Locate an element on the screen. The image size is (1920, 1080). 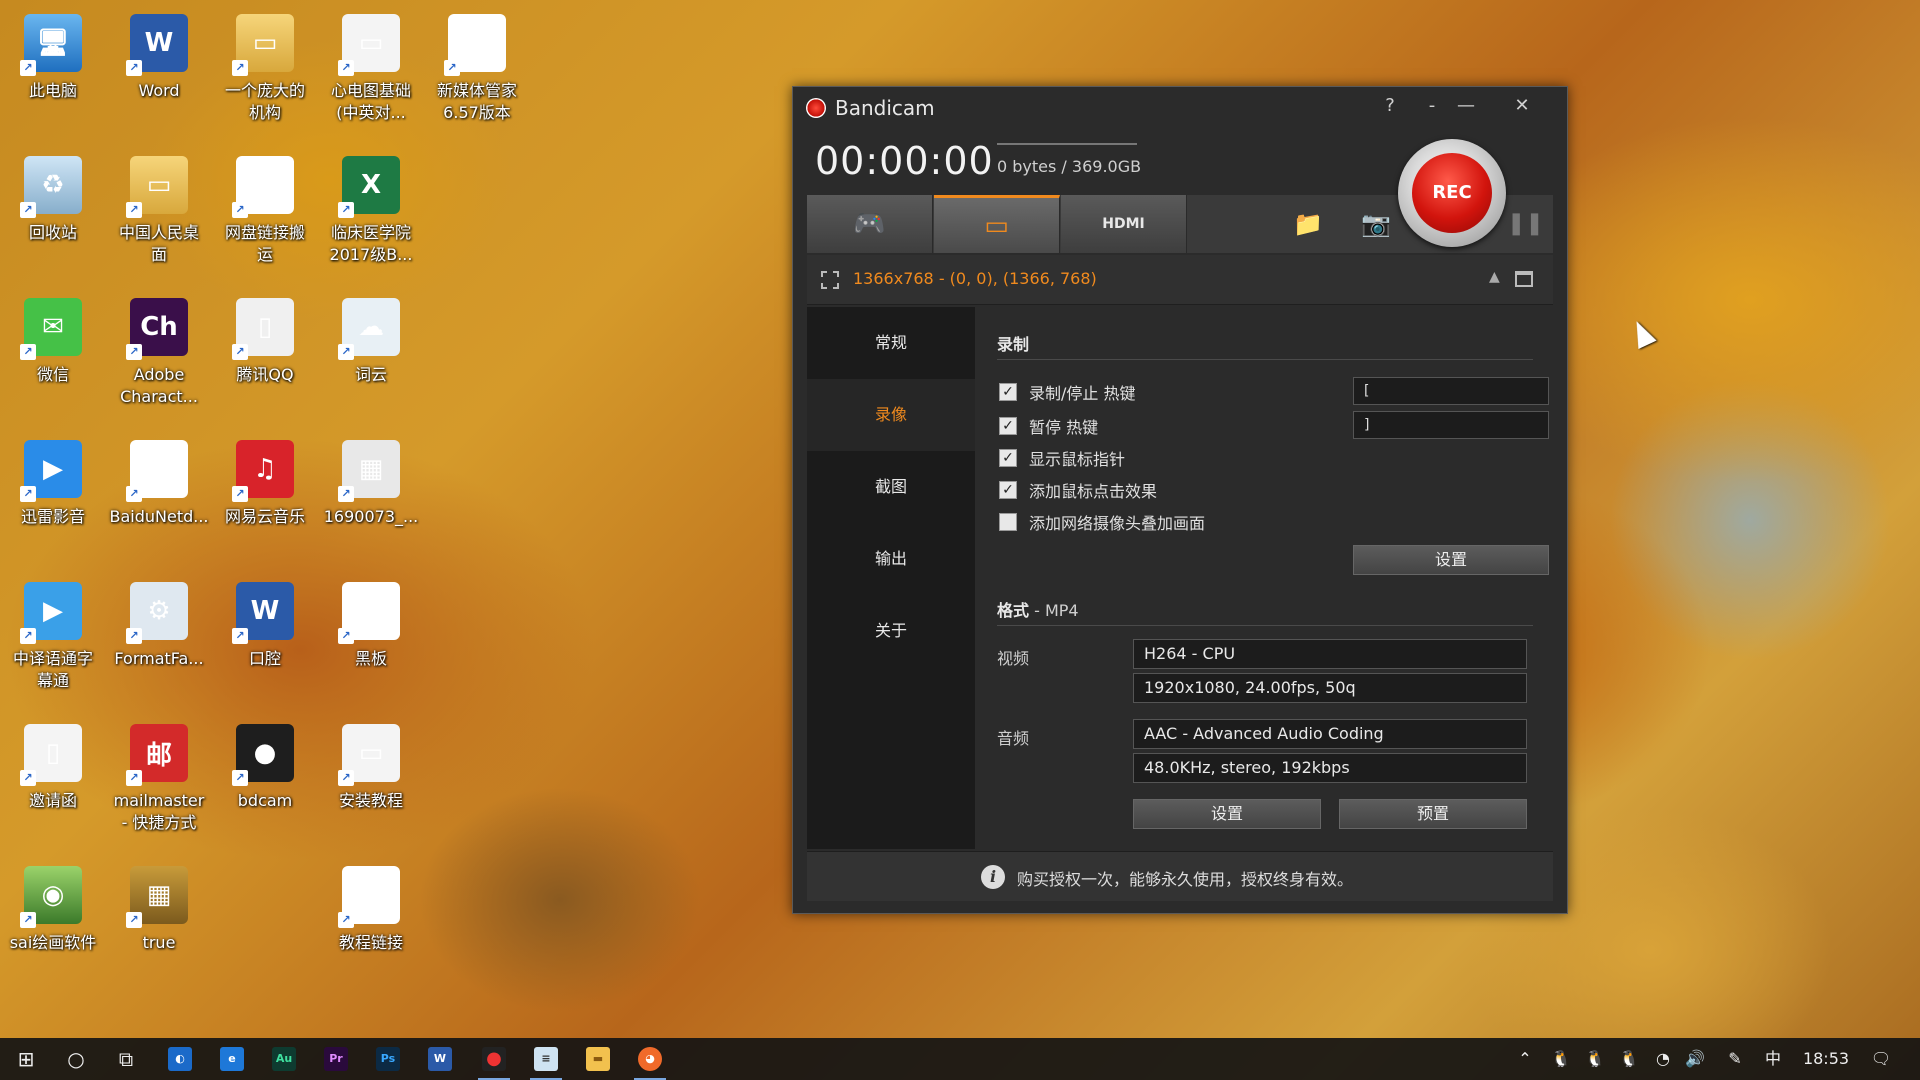
rec-button: REC is located at coordinates (1452, 193).